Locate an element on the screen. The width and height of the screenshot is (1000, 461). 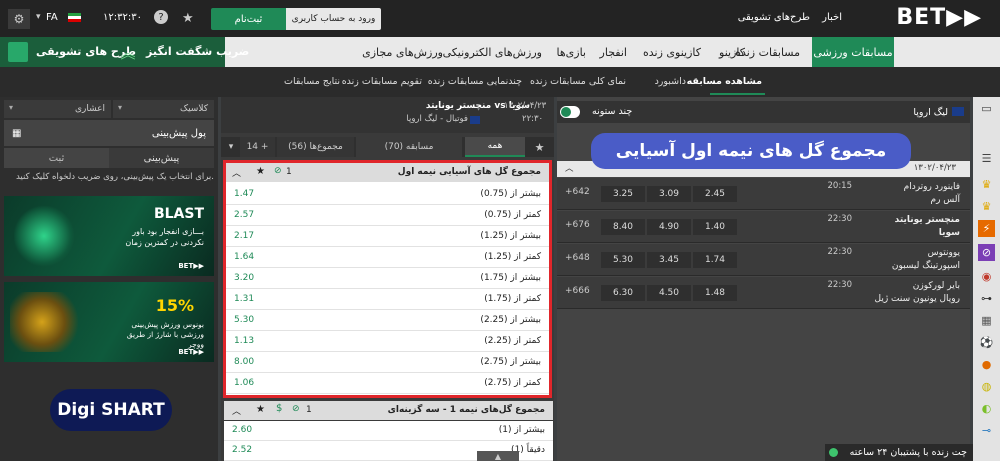
multi-column-toggle is located at coordinates (570, 112).